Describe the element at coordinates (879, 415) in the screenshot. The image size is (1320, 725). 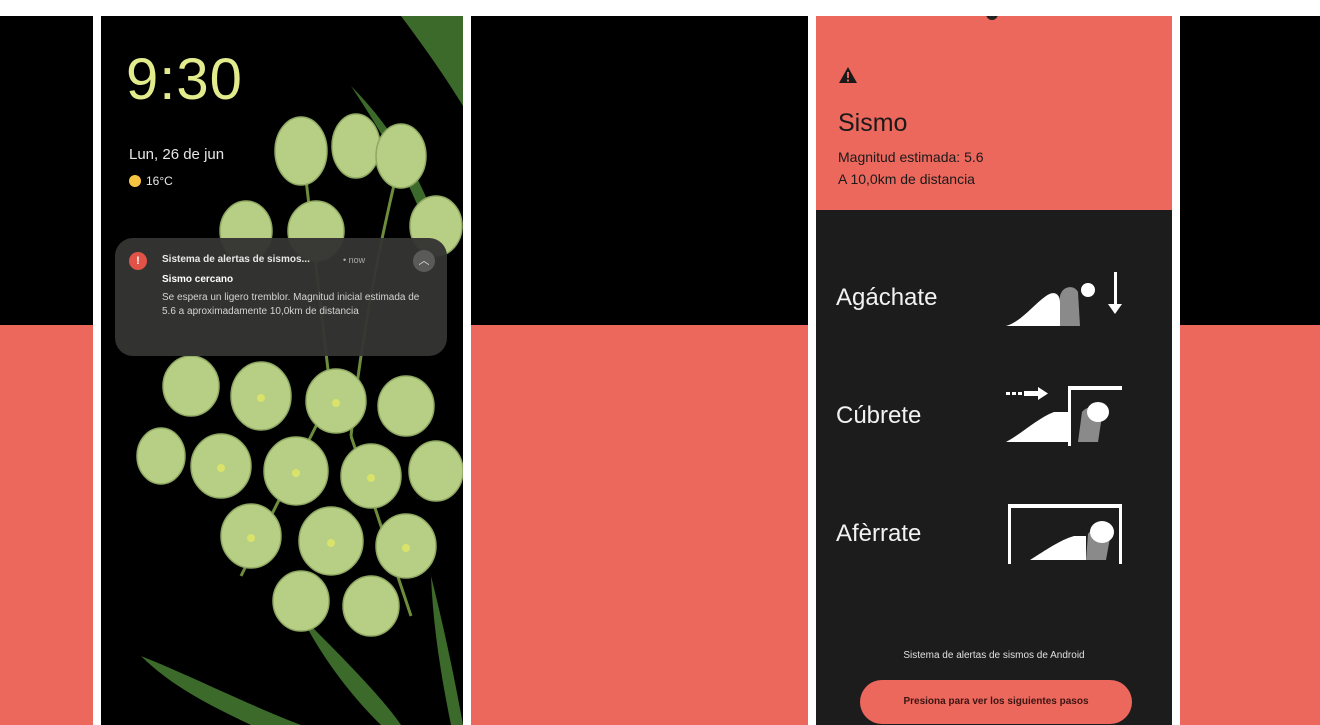
I see `step-label-cover: Cúbrete` at that location.